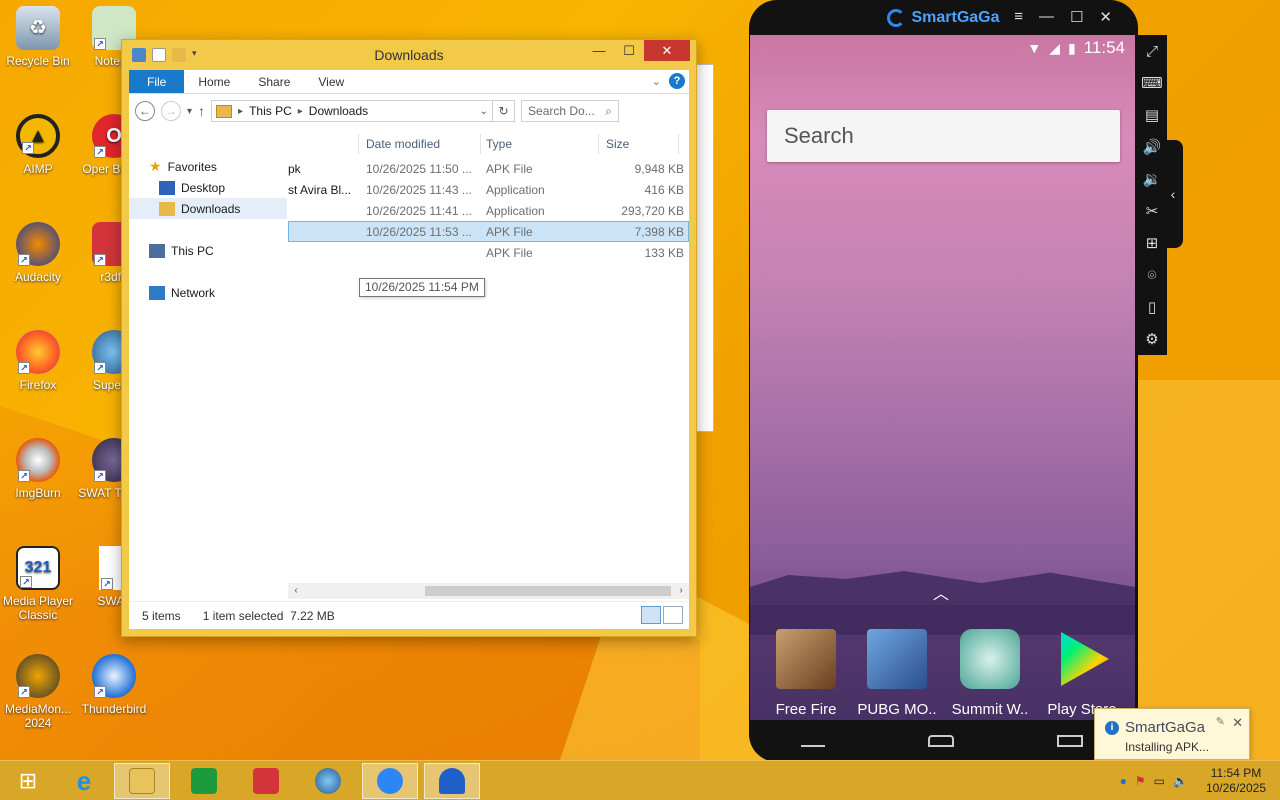 This screenshot has height=800, width=1280. Describe the element at coordinates (84, 781) in the screenshot. I see `taskbar-internet-explorer: e` at that location.